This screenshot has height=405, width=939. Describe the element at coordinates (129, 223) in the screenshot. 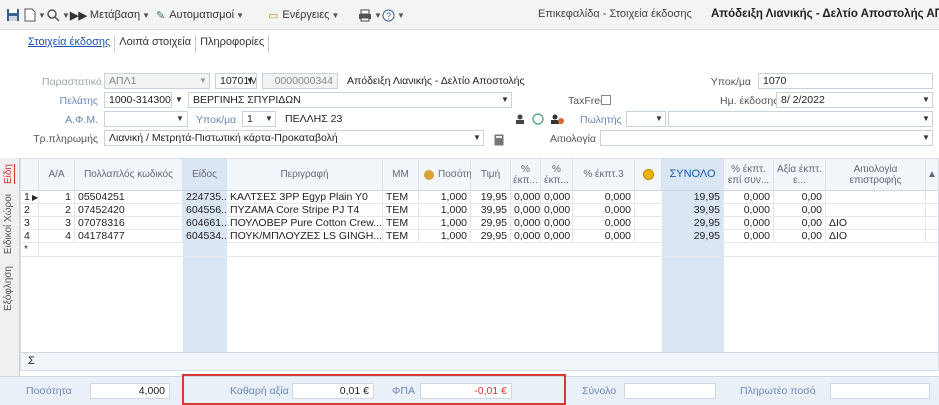

I see `cell-multi-code: 07078316` at that location.